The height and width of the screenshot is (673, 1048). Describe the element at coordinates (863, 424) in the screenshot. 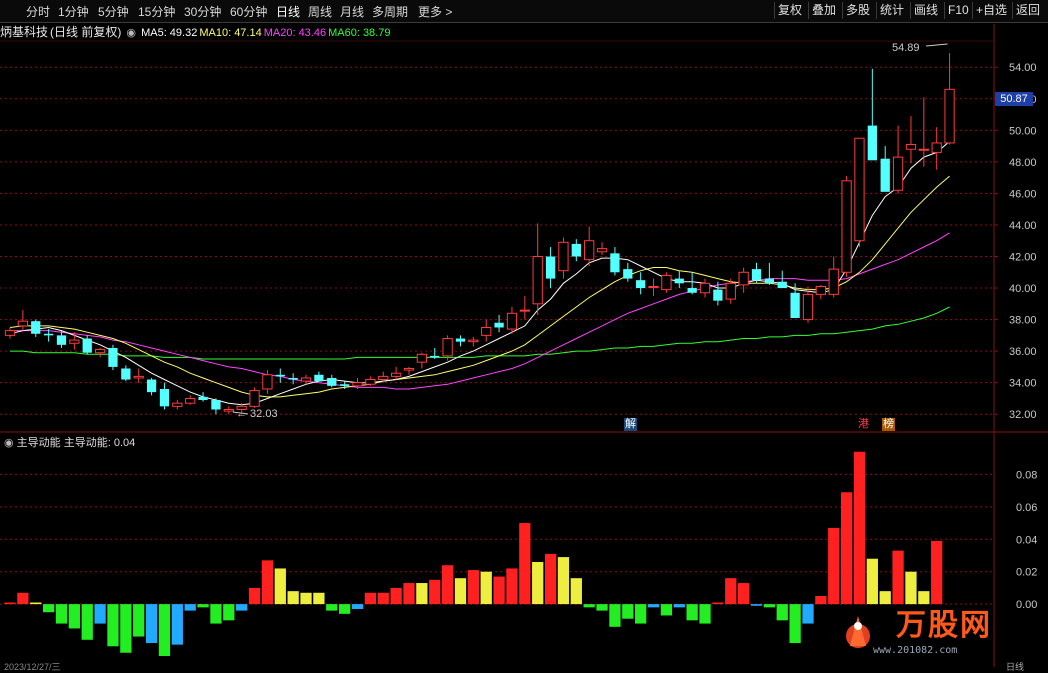

I see `tag-gang: 港` at that location.